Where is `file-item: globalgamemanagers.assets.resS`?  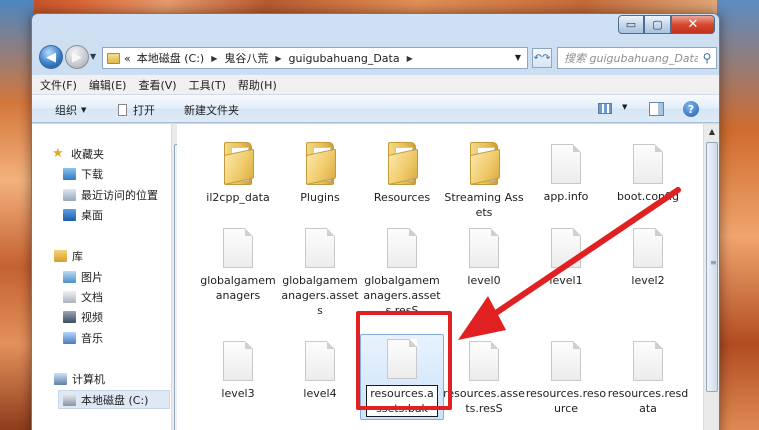 file-item: globalgamemanagers.assets.resS is located at coordinates (402, 273).